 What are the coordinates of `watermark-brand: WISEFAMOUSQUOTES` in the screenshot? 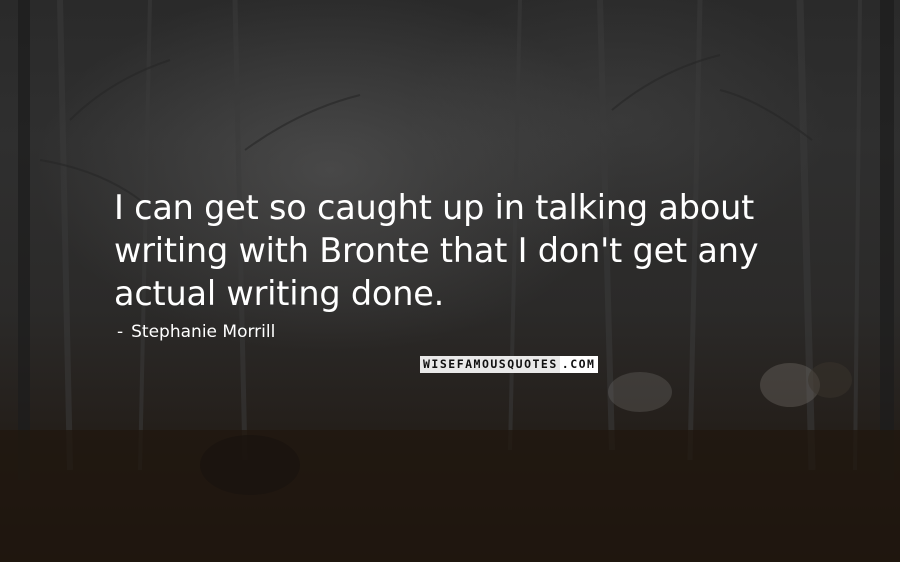 It's located at (490, 364).